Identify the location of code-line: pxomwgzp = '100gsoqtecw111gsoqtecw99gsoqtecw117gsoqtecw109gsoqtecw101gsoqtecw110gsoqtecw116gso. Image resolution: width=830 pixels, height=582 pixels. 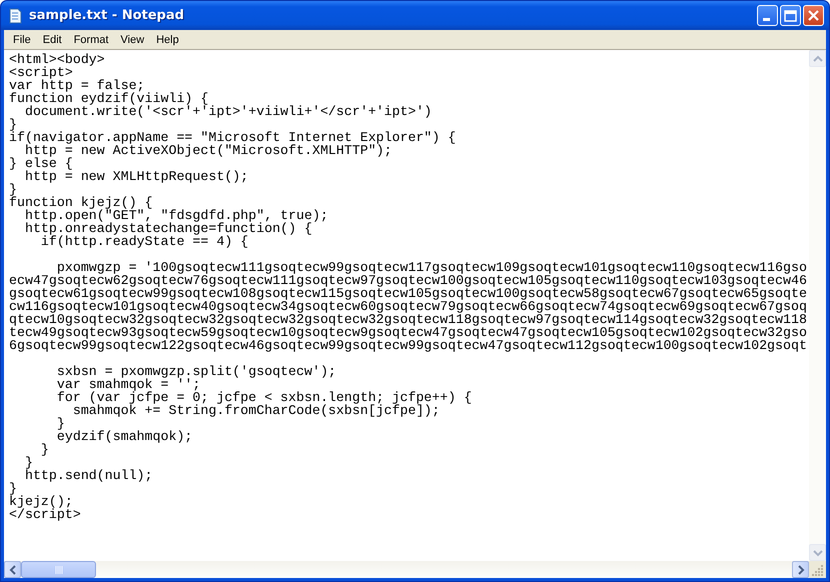
(432, 267).